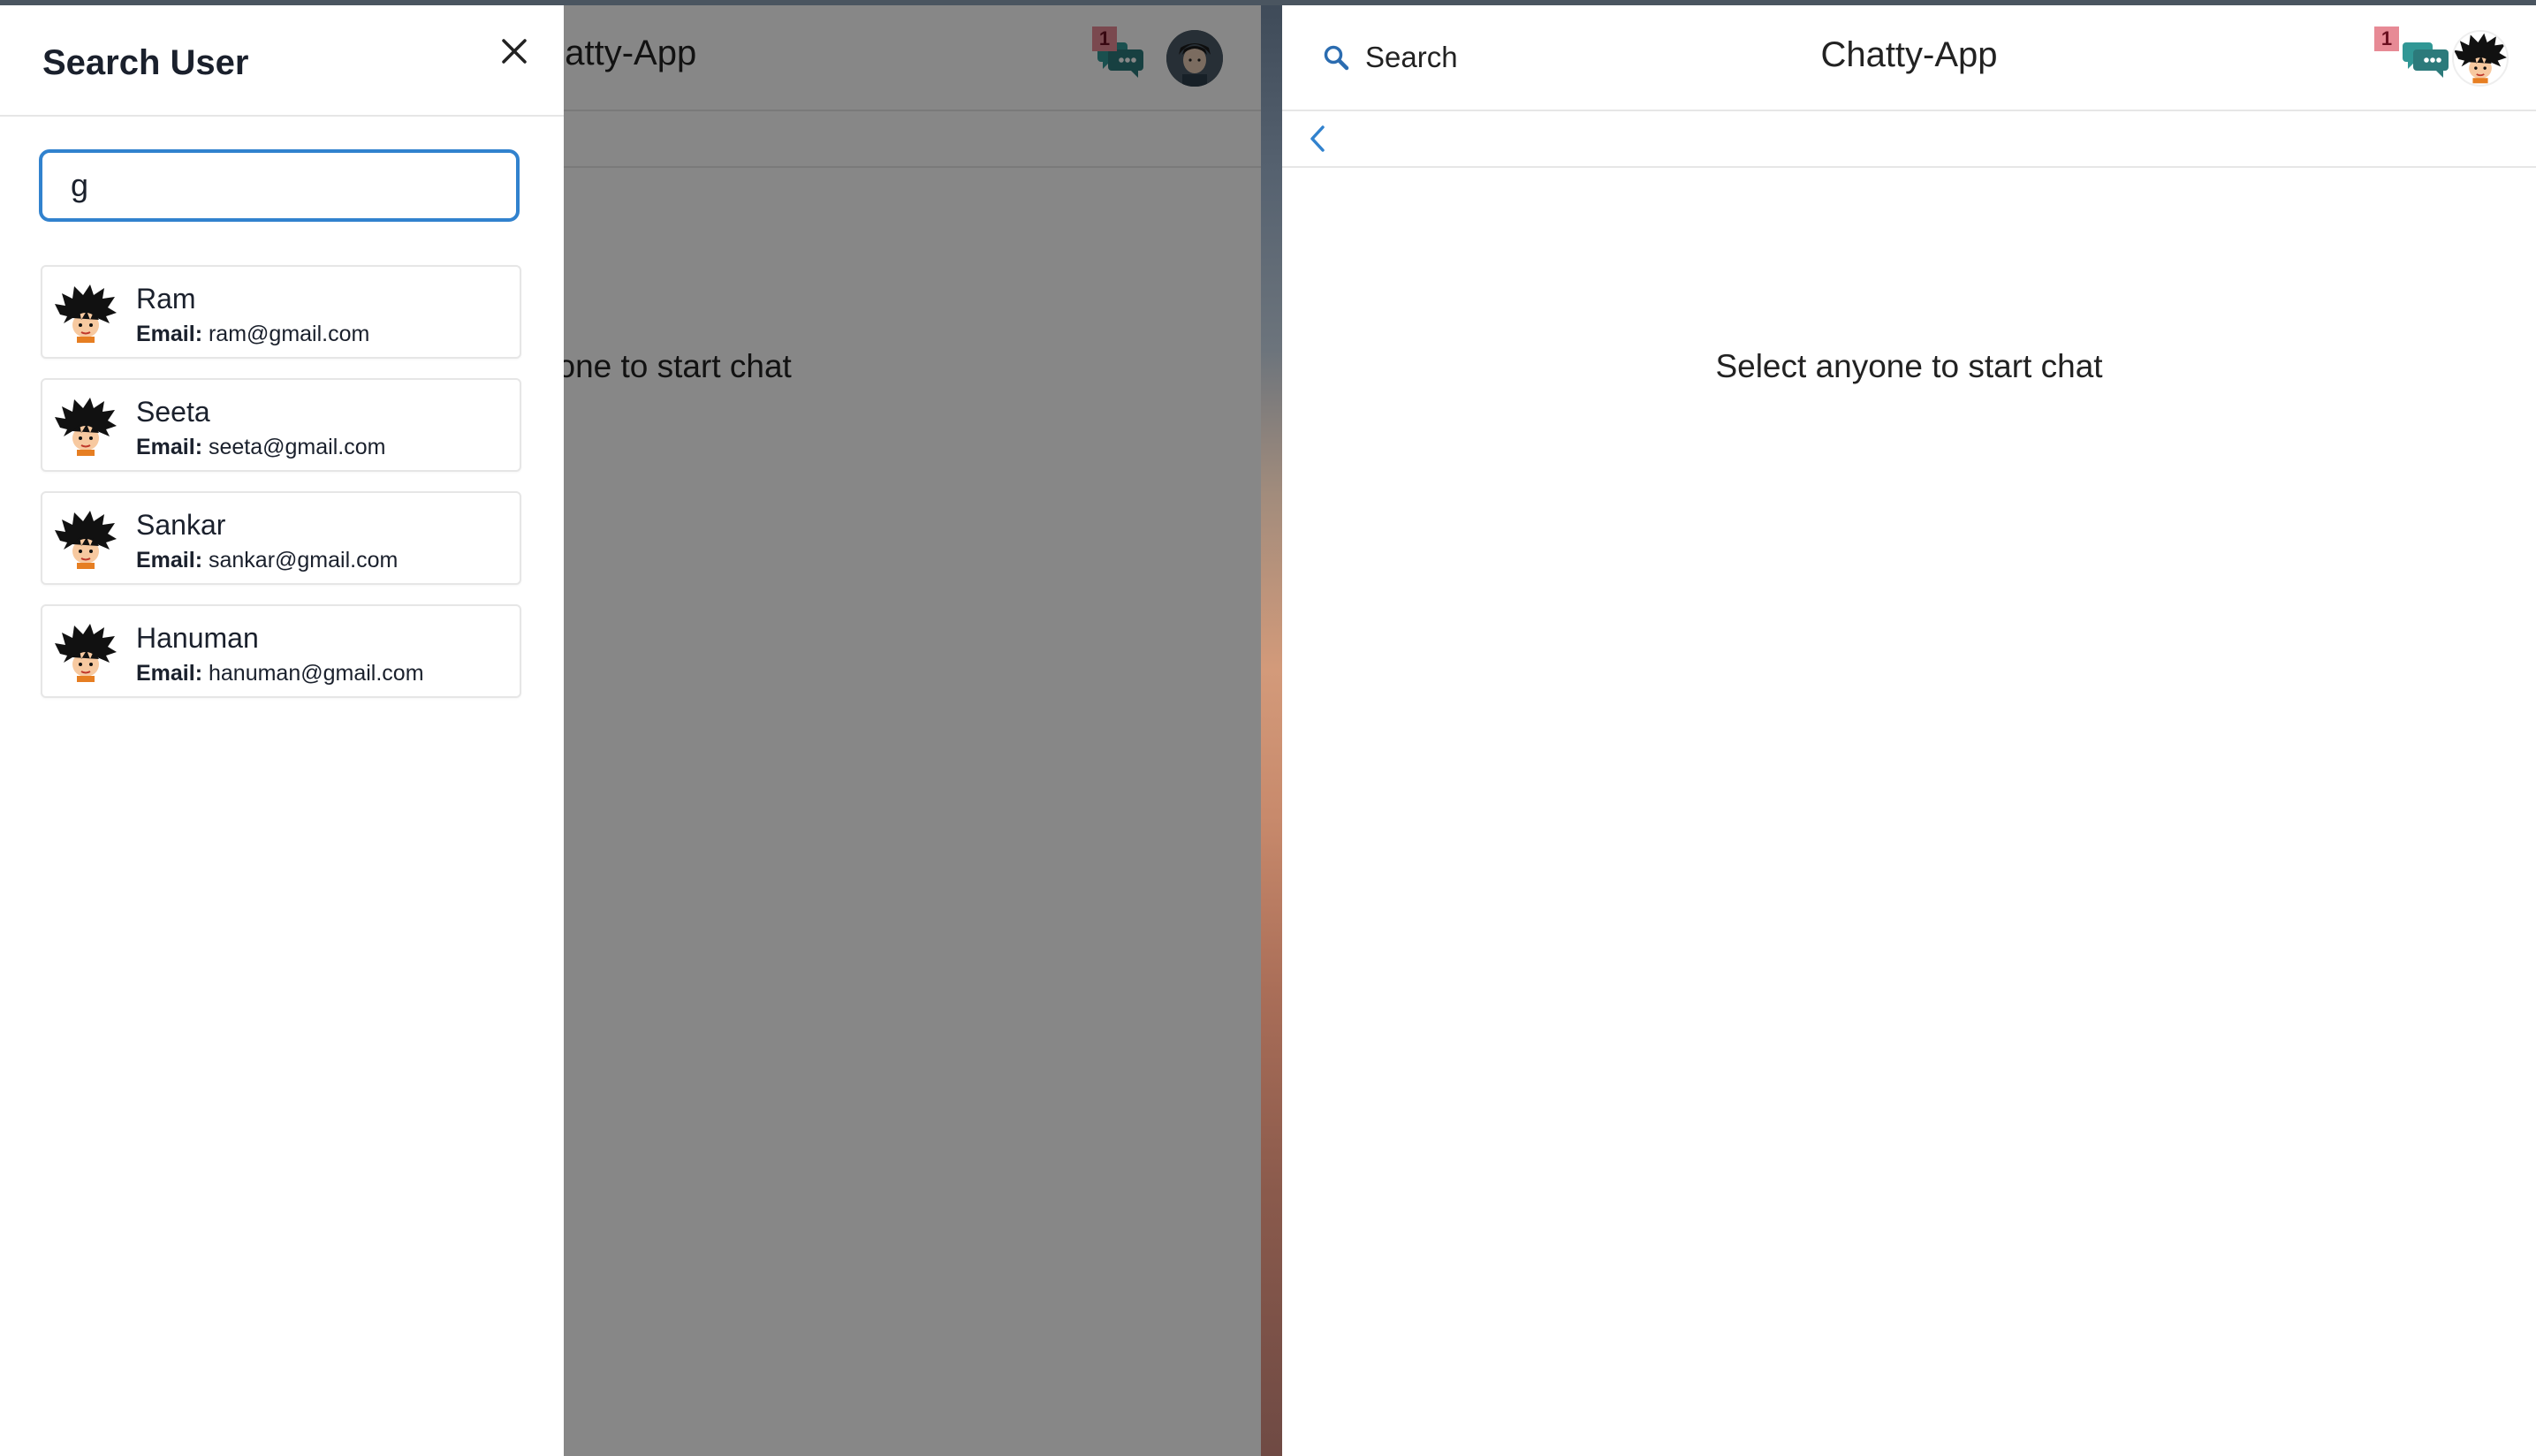 This screenshot has height=1456, width=2536. Describe the element at coordinates (2426, 58) in the screenshot. I see `chat-bubbles-icon` at that location.